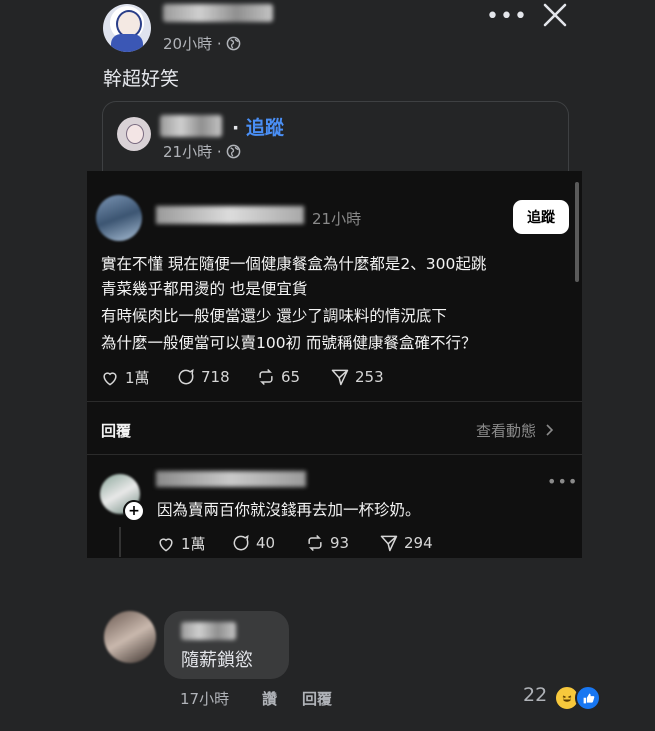  Describe the element at coordinates (278, 377) in the screenshot. I see `threads-repost-stat: 65` at that location.